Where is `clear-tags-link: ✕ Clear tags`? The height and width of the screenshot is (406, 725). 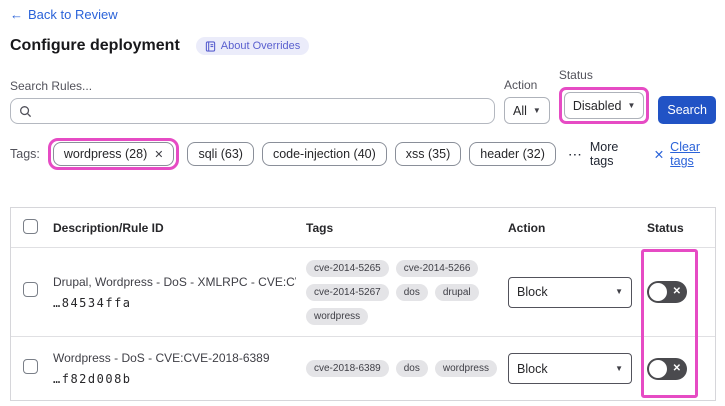
clear-tags-link: ✕ Clear tags is located at coordinates (685, 154).